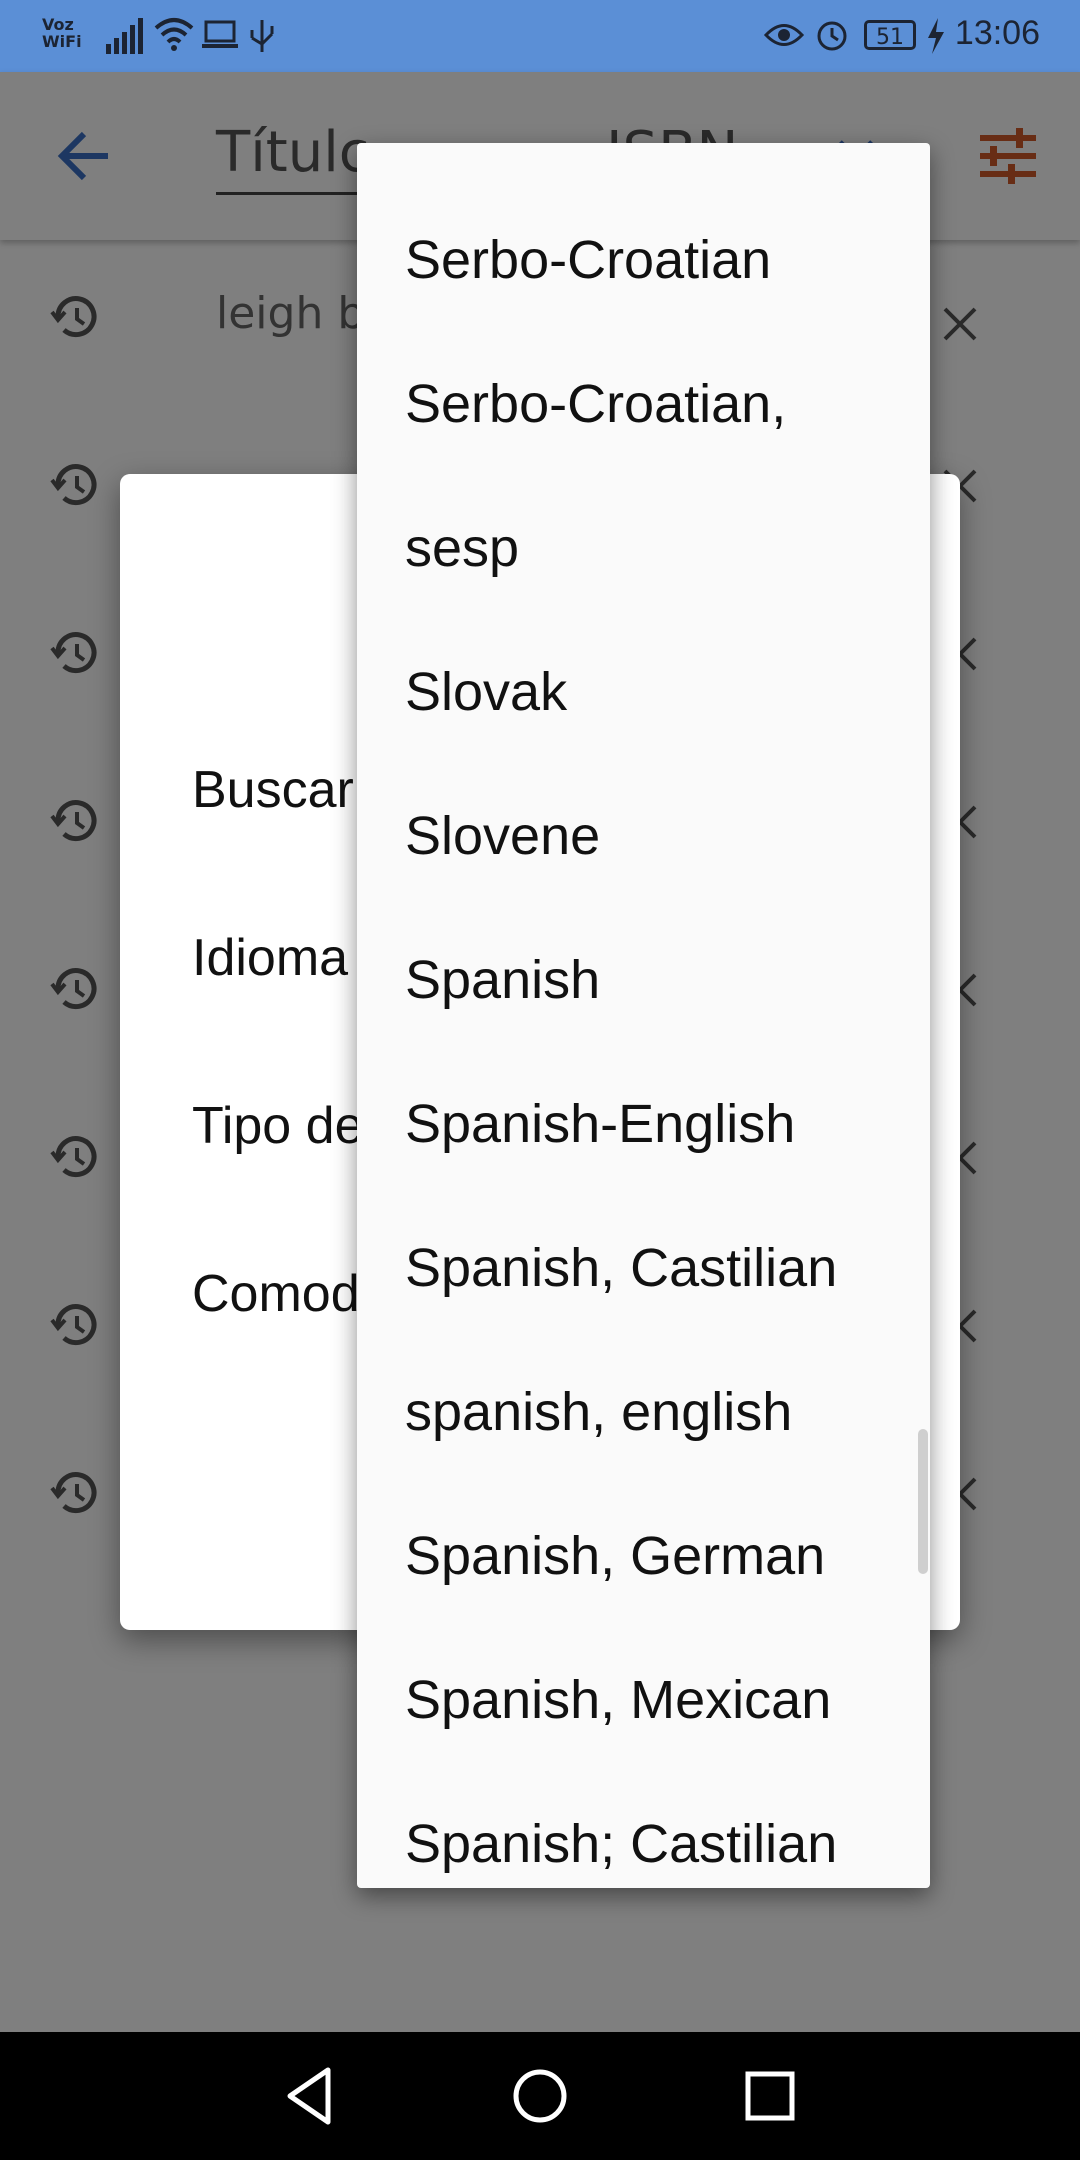  I want to click on dialog-row-type: Tipo de, so click(278, 1126).